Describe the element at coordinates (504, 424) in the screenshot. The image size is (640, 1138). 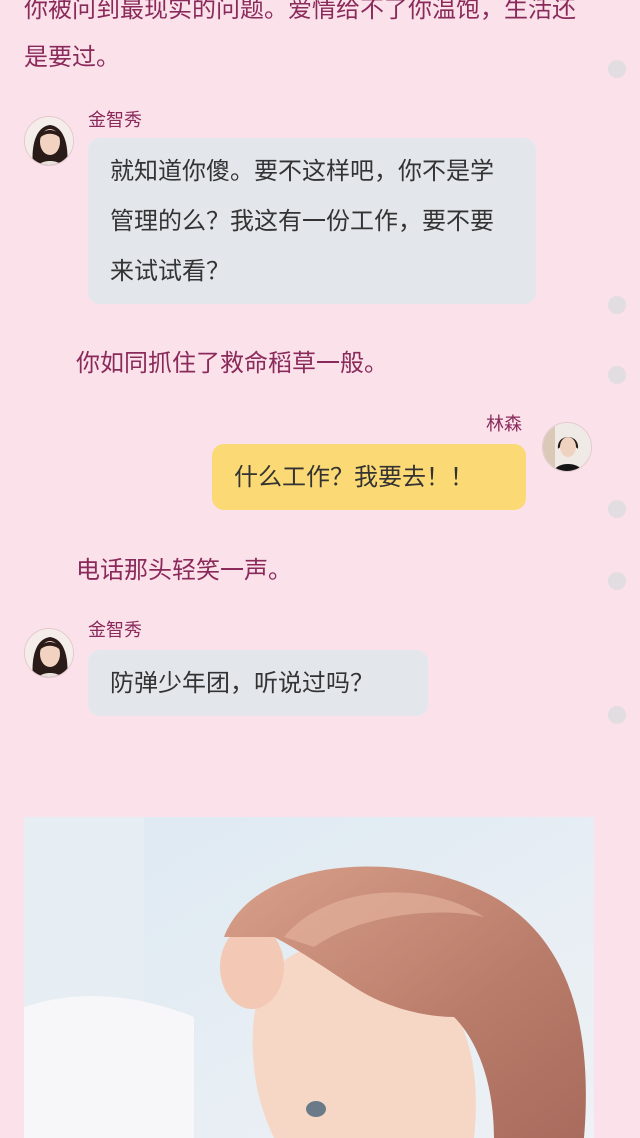
I see `sender-name: 林森` at that location.